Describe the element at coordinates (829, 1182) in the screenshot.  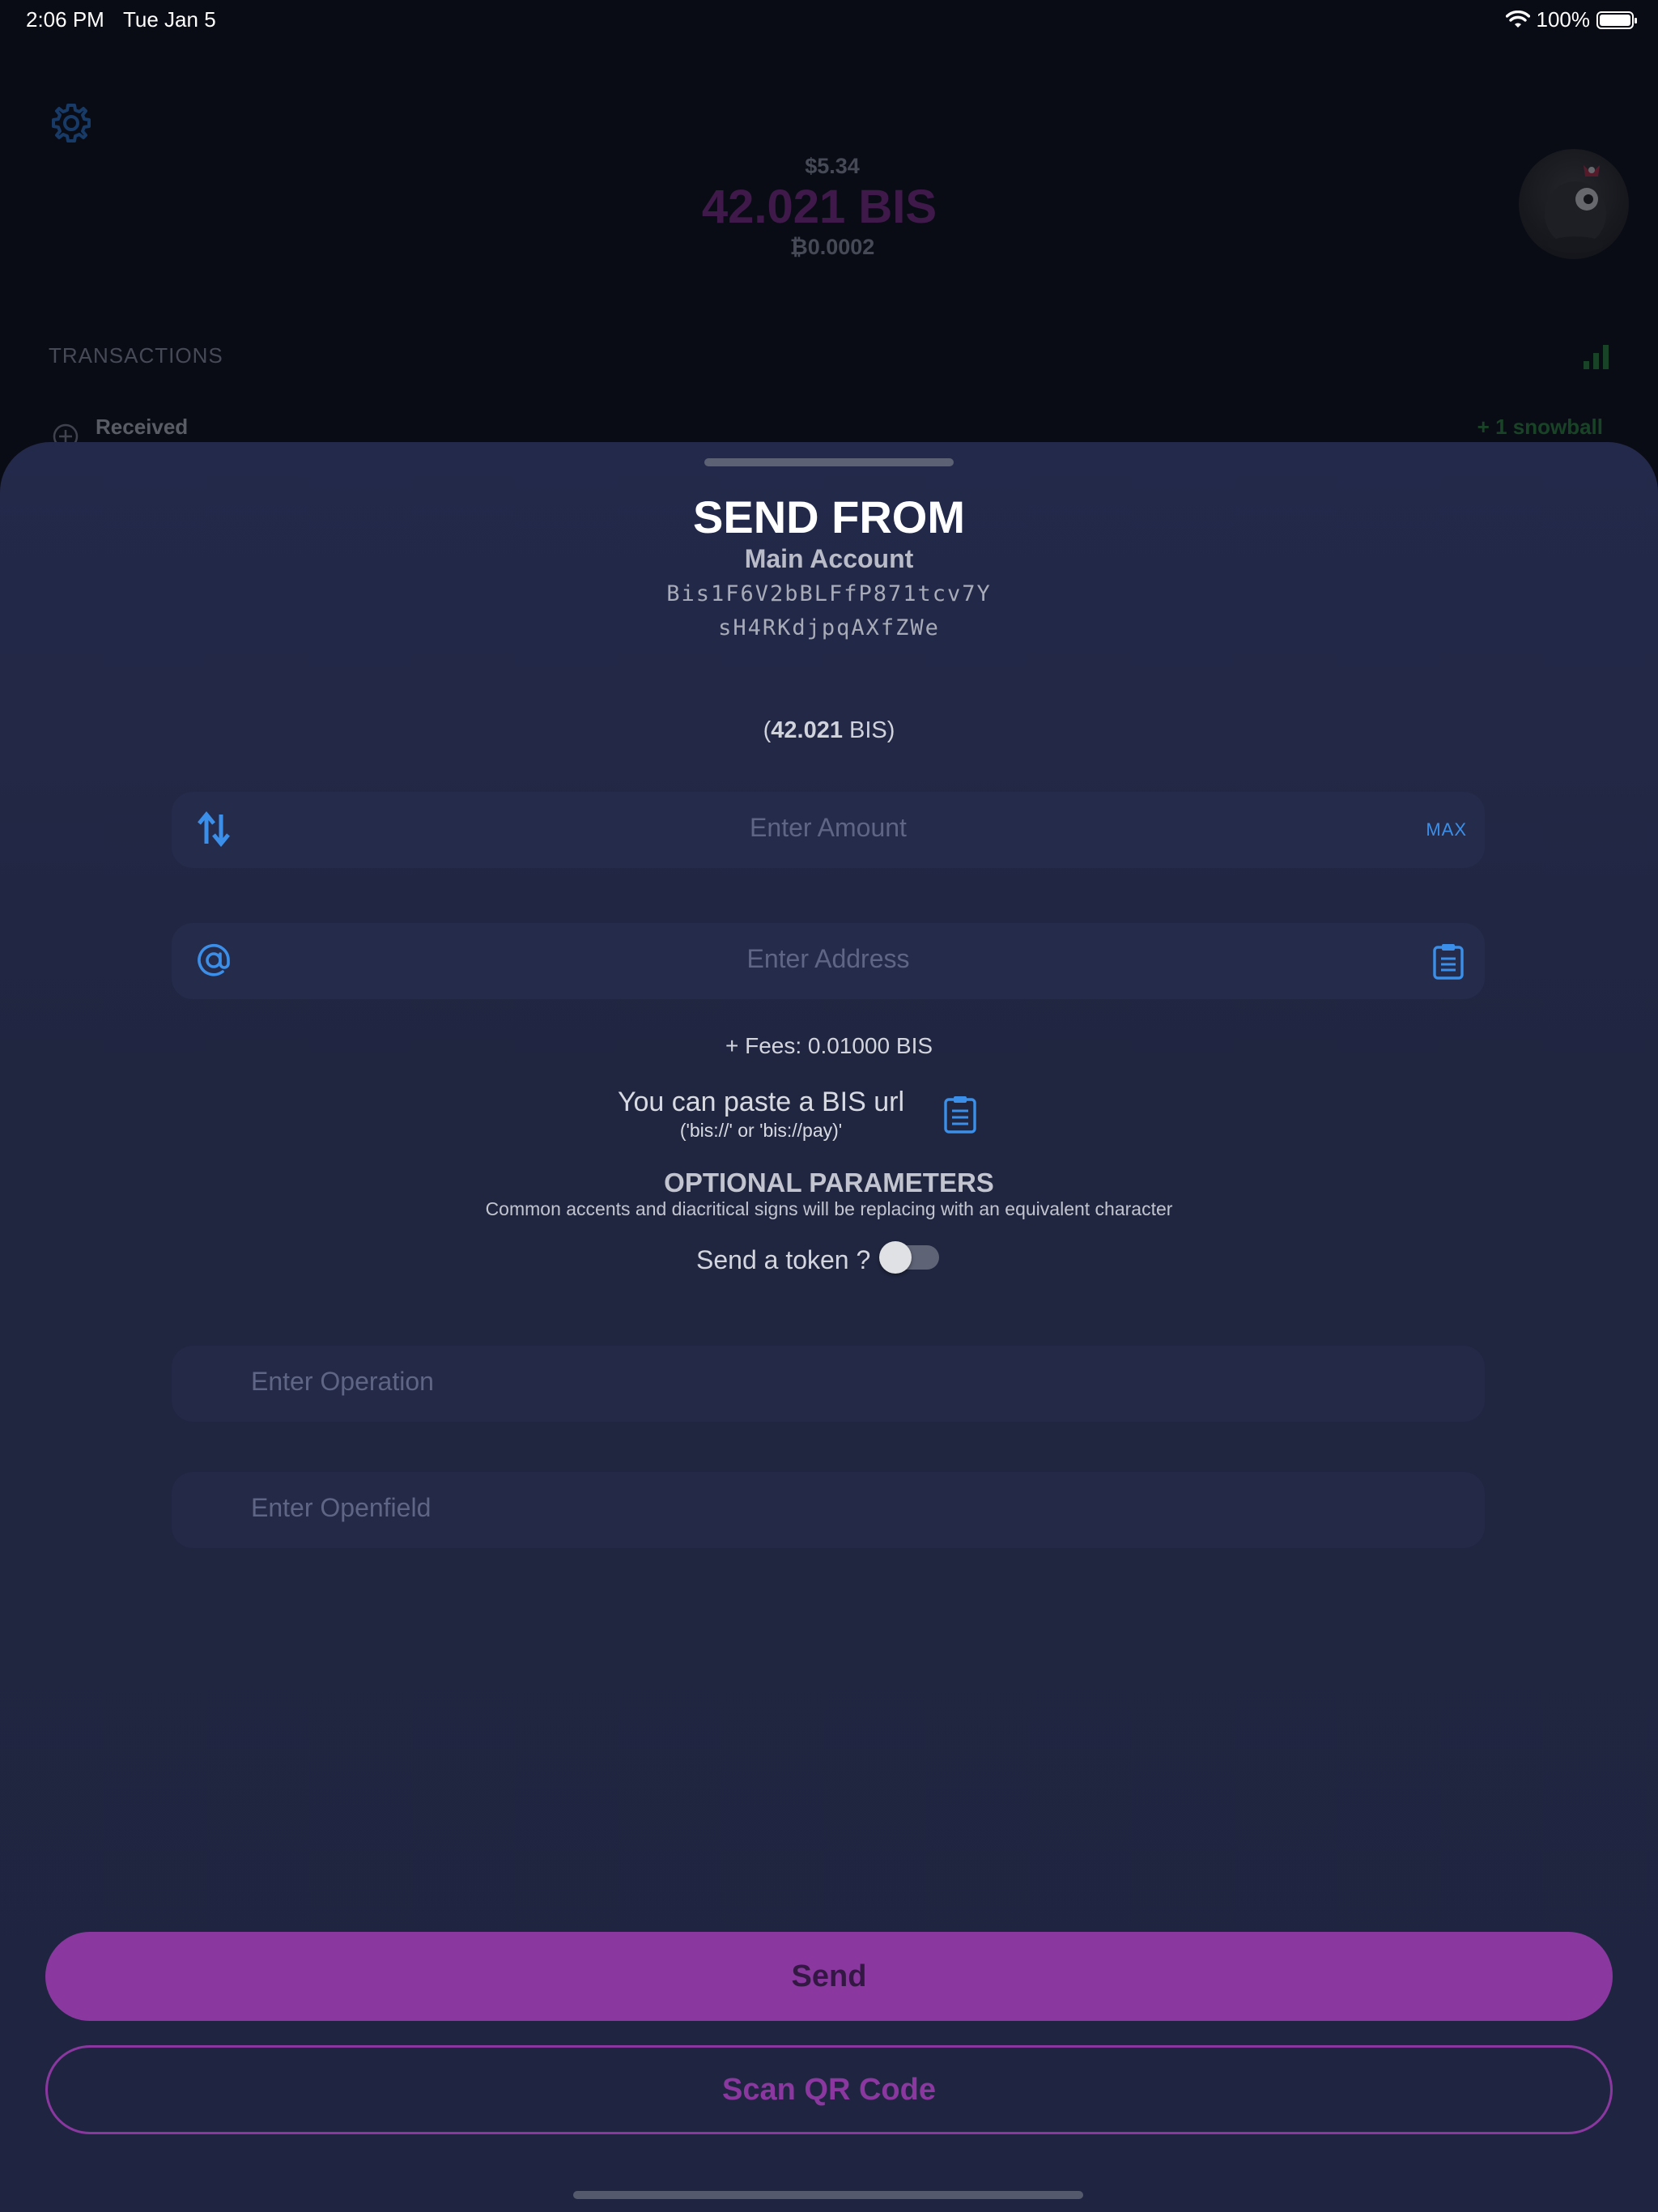
I see `optional-parameters-title: OPTIONAL PARAMETERS` at that location.